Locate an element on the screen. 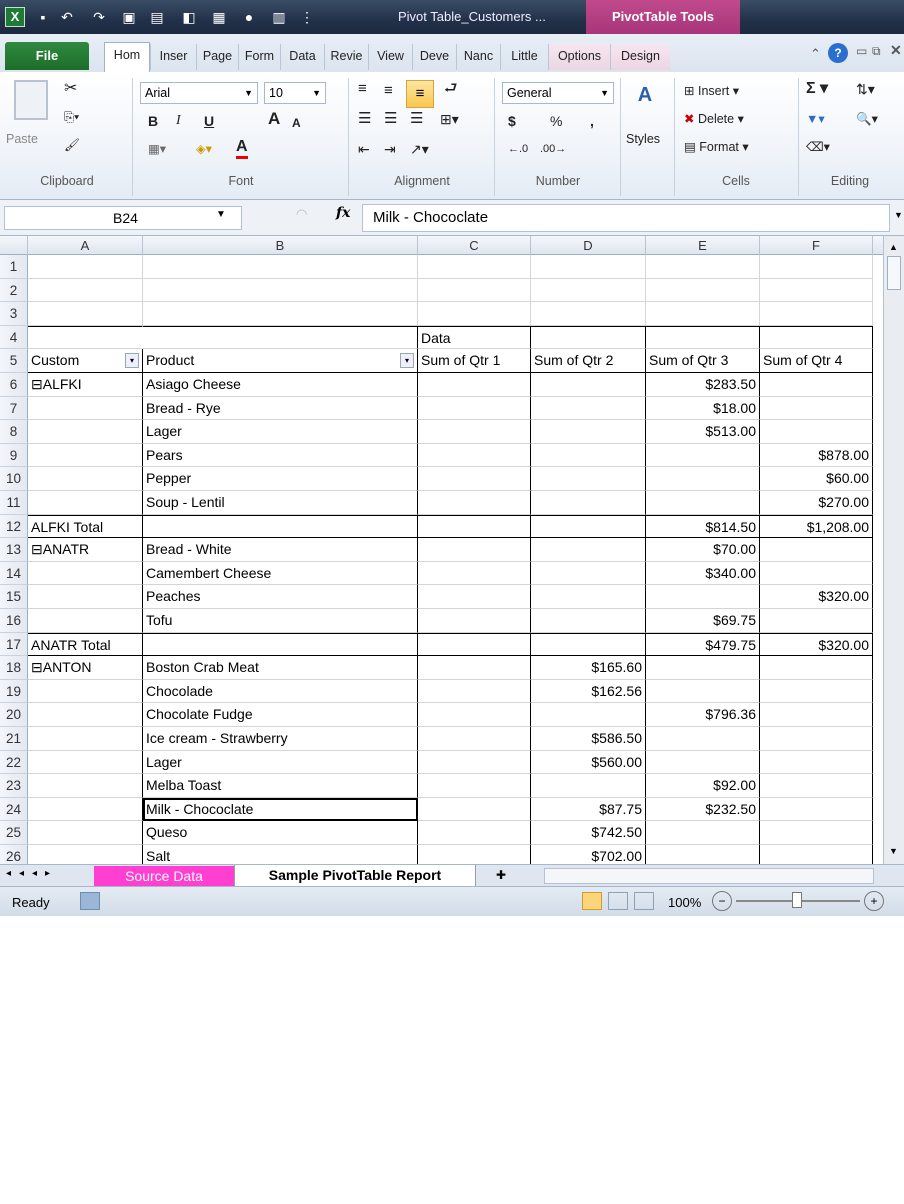  row-header: 15 is located at coordinates (14, 597).